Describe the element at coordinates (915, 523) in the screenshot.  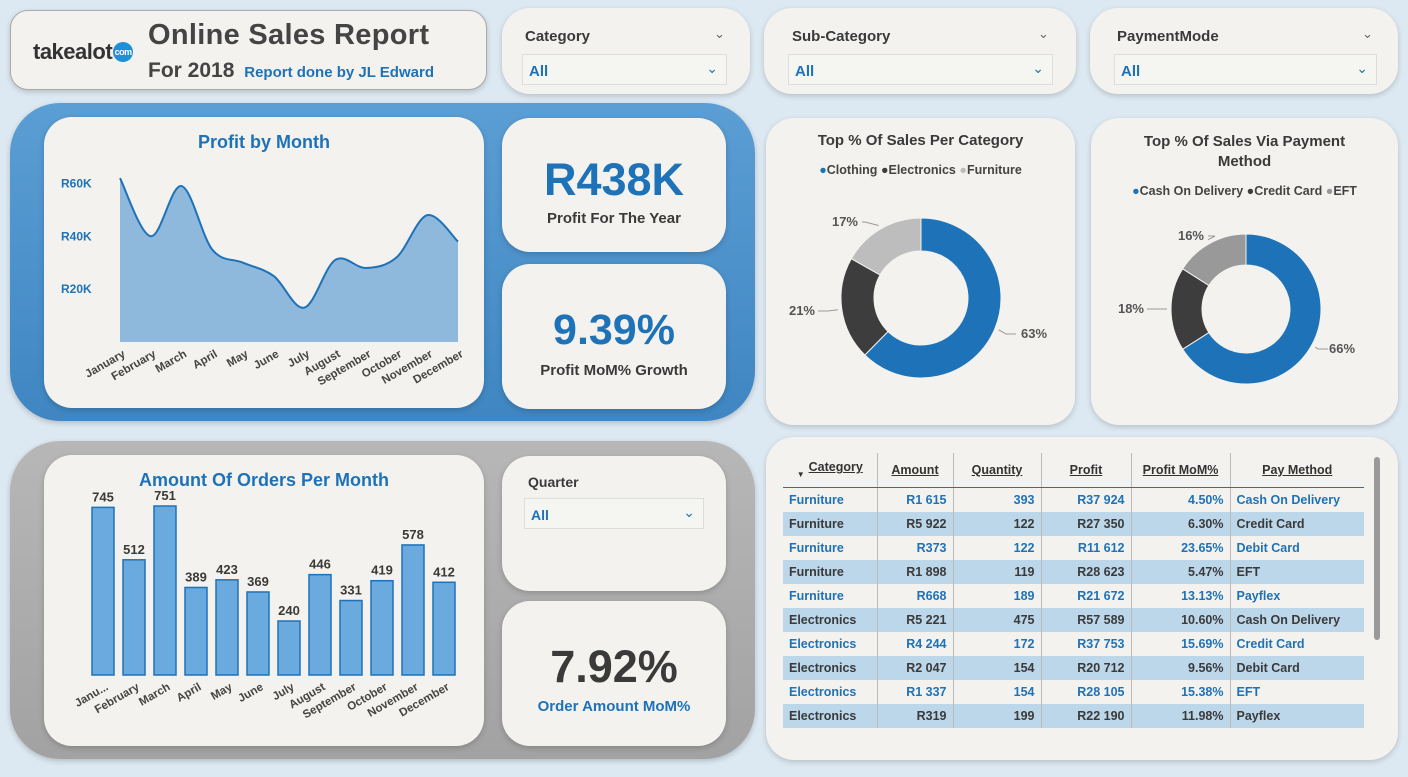
I see `table-cell: R5 922` at that location.